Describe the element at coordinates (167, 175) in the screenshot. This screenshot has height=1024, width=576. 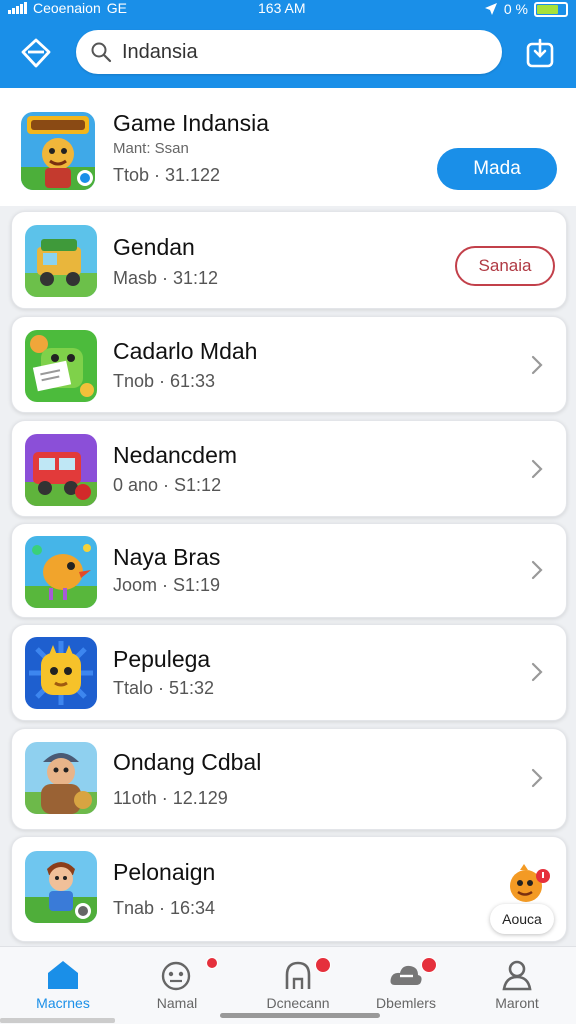
I see `app-meta: Ttob · 31.122` at that location.